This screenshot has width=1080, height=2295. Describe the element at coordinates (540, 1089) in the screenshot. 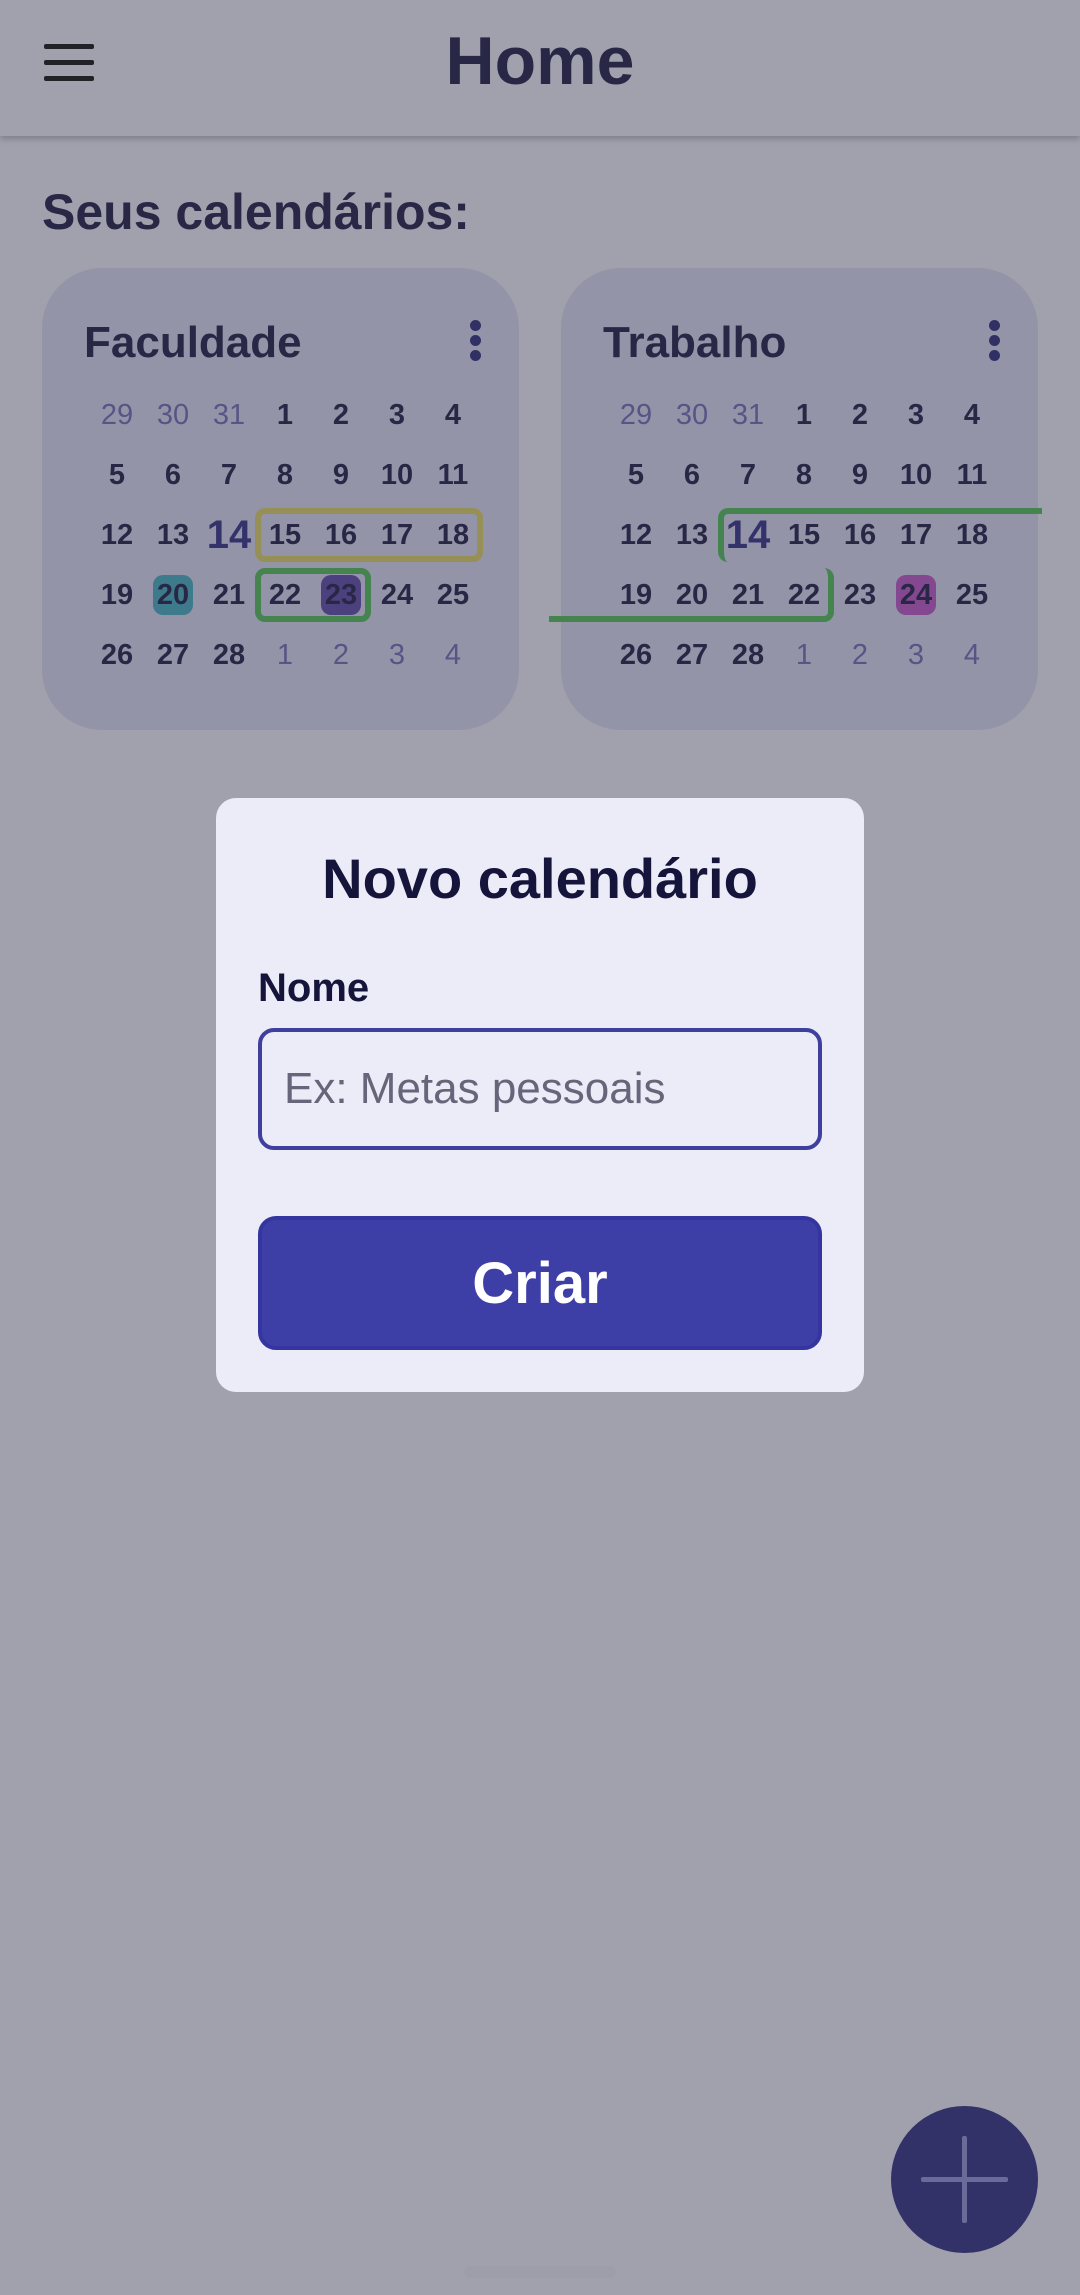

I see `calendar-name-input` at that location.